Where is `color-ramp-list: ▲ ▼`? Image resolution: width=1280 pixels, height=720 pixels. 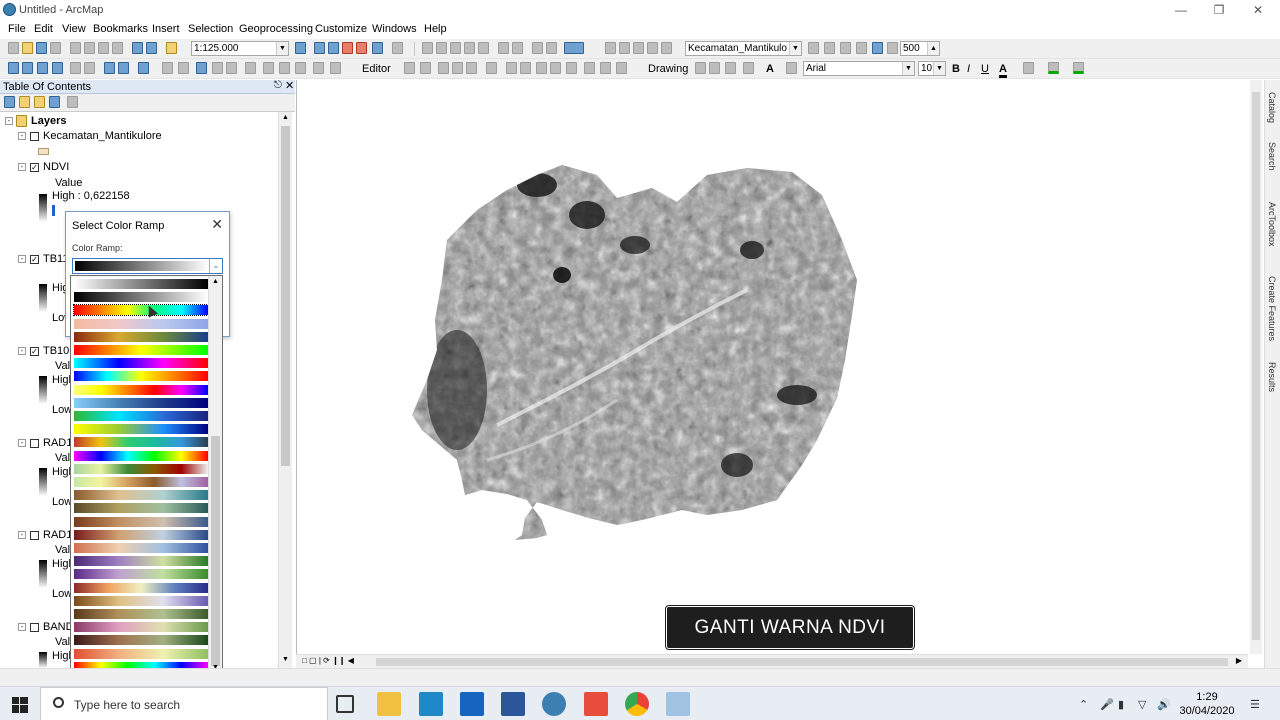 color-ramp-list: ▲ ▼ is located at coordinates (146, 476).